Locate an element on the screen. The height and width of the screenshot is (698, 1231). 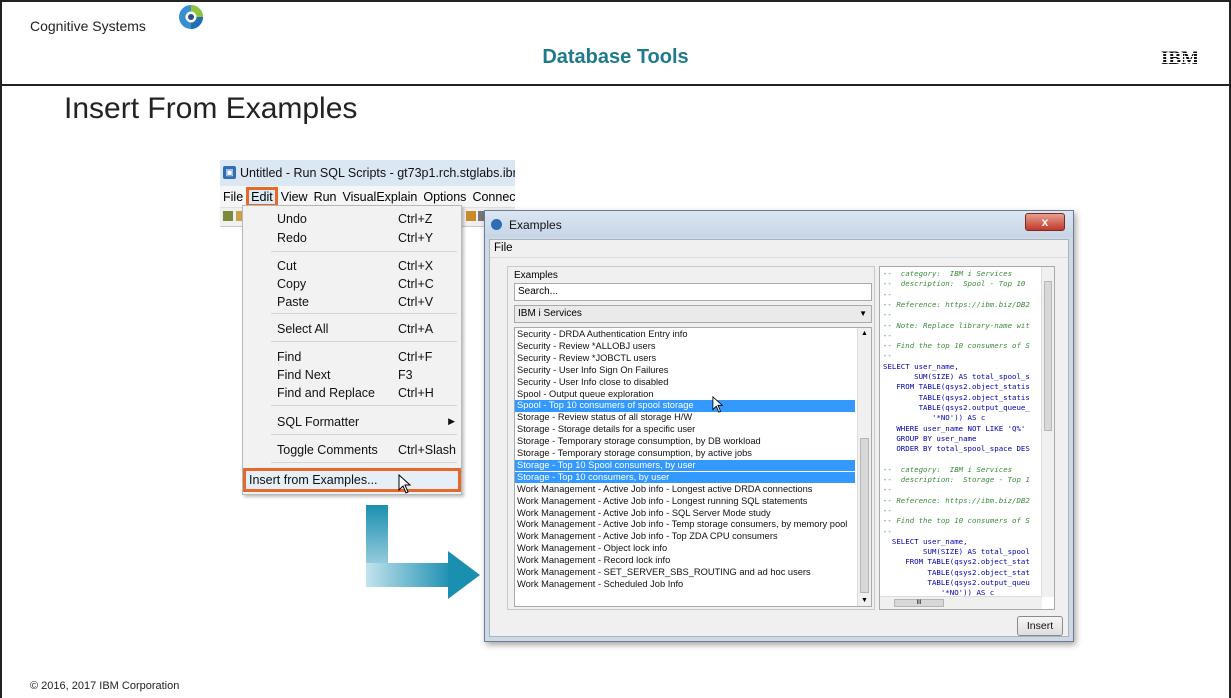
mouse-cursor-icon is located at coordinates (718, 404).